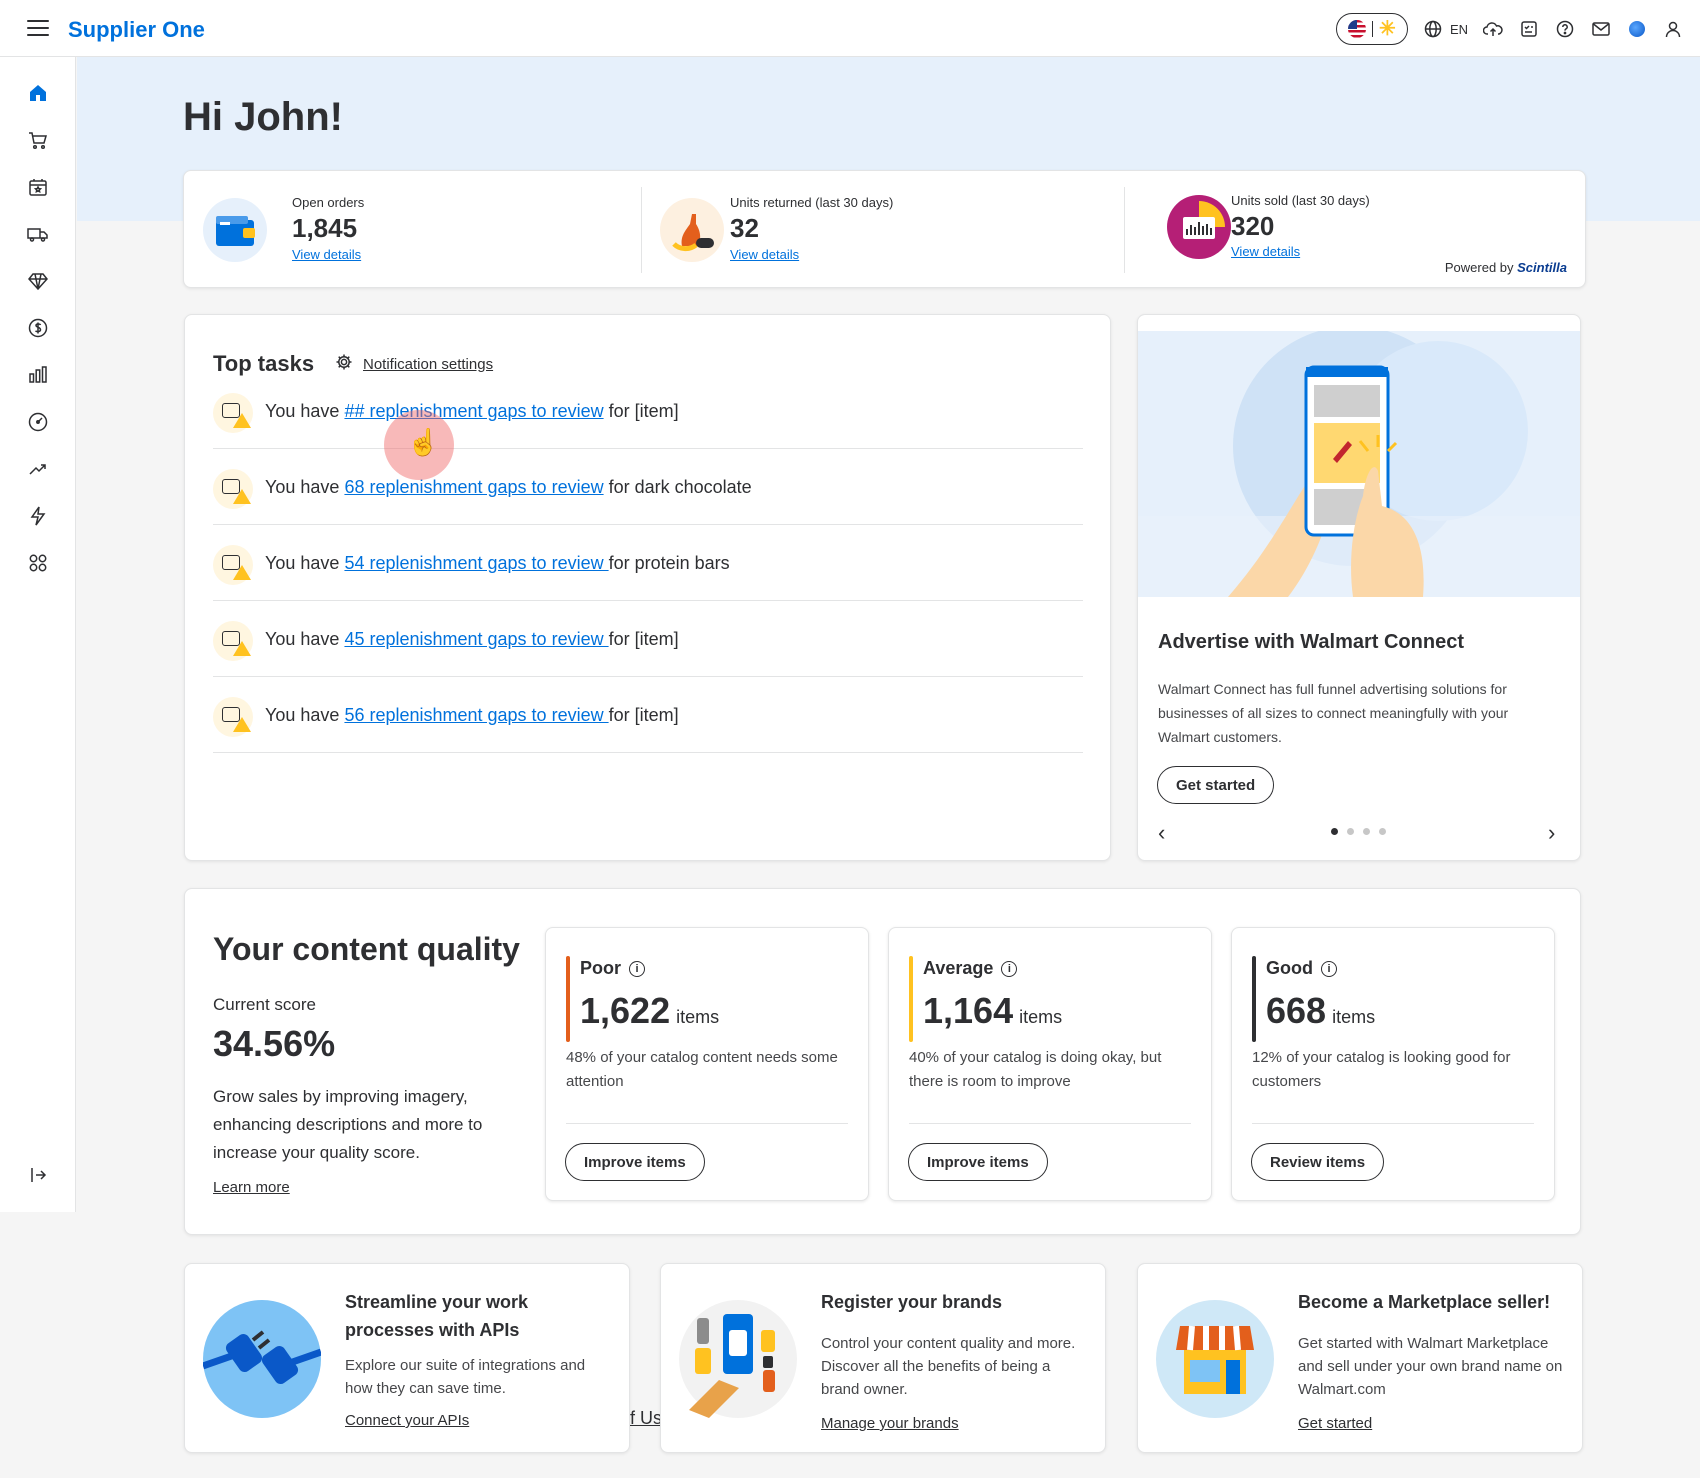 This screenshot has height=1478, width=1700. I want to click on card-title: Streamline your work processes with APIs, so click(437, 1316).